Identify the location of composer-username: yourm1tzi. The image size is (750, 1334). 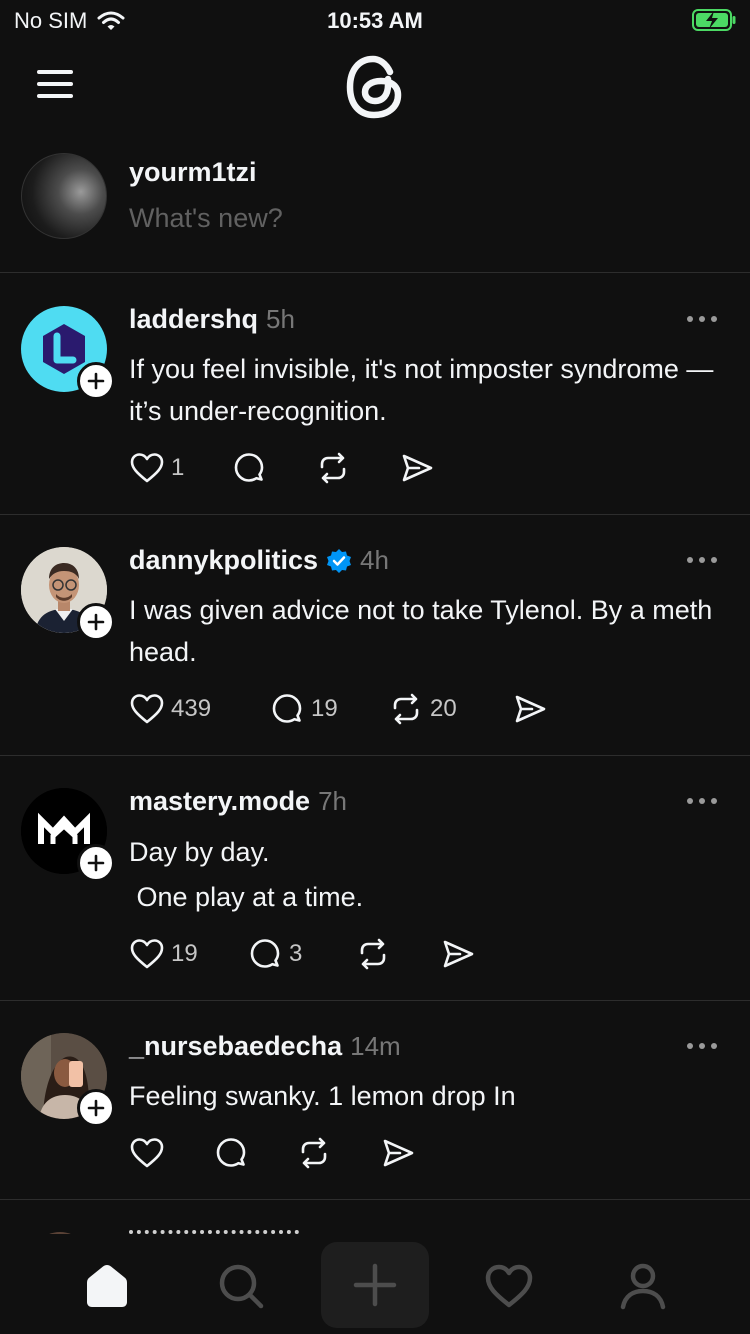
(193, 172).